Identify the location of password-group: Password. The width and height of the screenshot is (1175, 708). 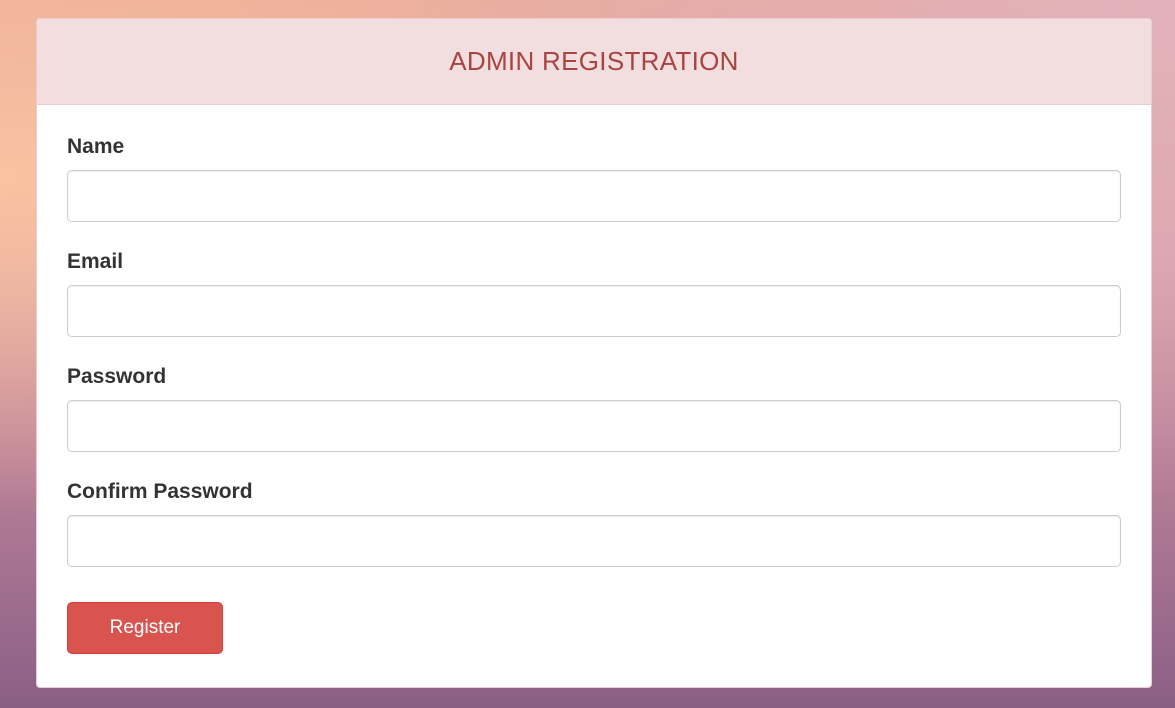
(594, 408).